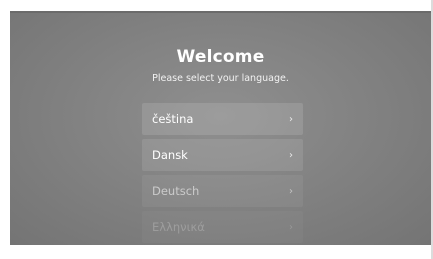 The width and height of the screenshot is (433, 259). Describe the element at coordinates (170, 155) in the screenshot. I see `language-label: Dansk` at that location.